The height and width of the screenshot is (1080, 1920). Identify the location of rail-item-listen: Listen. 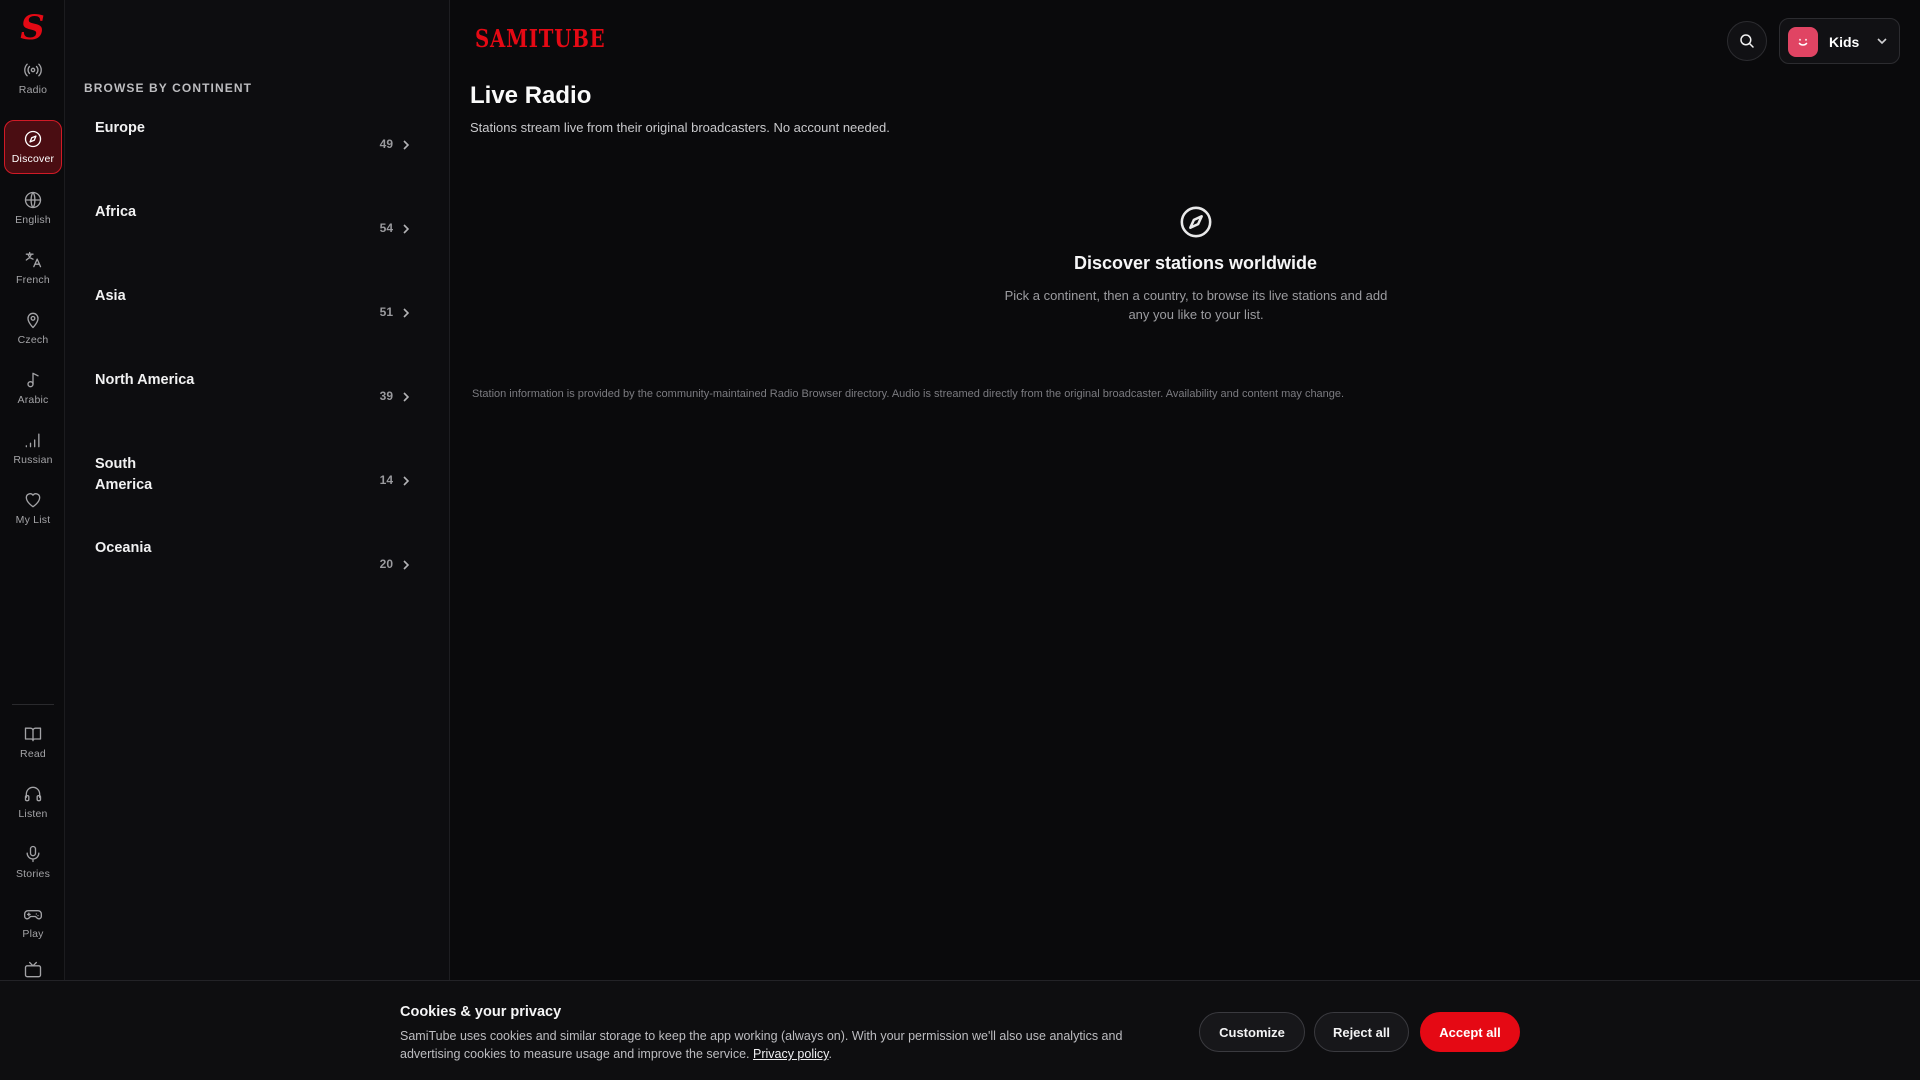
(33, 802).